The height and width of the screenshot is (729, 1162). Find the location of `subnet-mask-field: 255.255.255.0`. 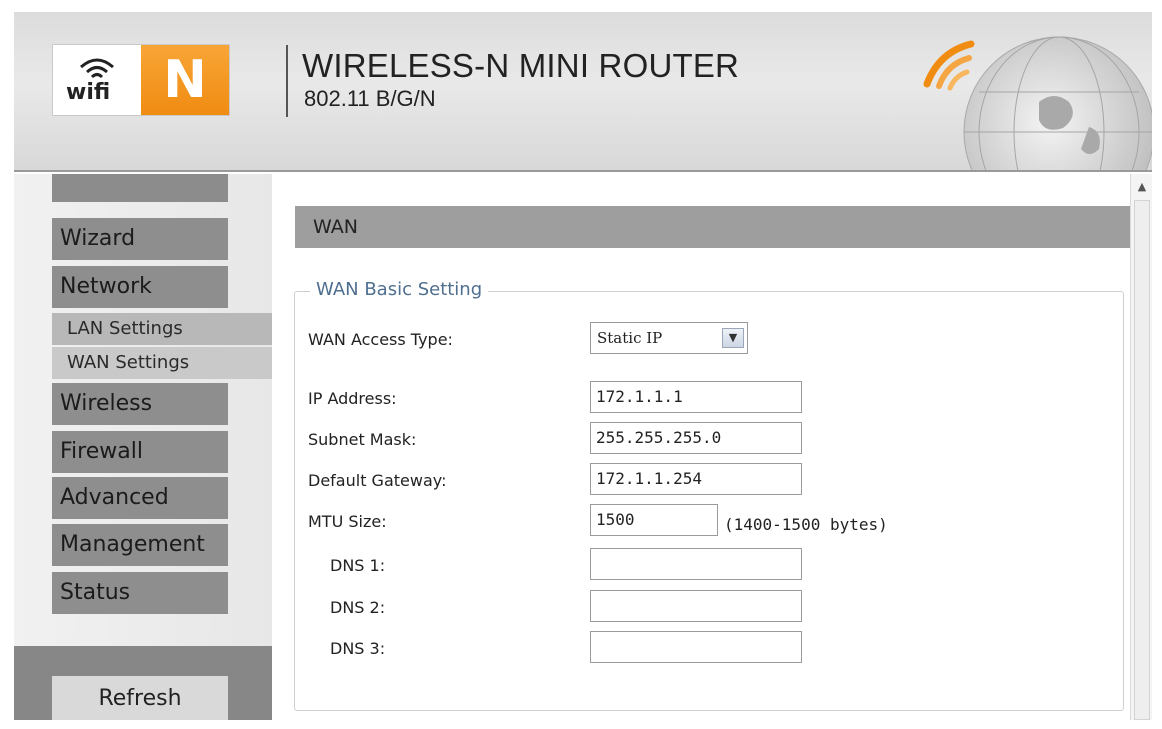

subnet-mask-field: 255.255.255.0 is located at coordinates (696, 438).